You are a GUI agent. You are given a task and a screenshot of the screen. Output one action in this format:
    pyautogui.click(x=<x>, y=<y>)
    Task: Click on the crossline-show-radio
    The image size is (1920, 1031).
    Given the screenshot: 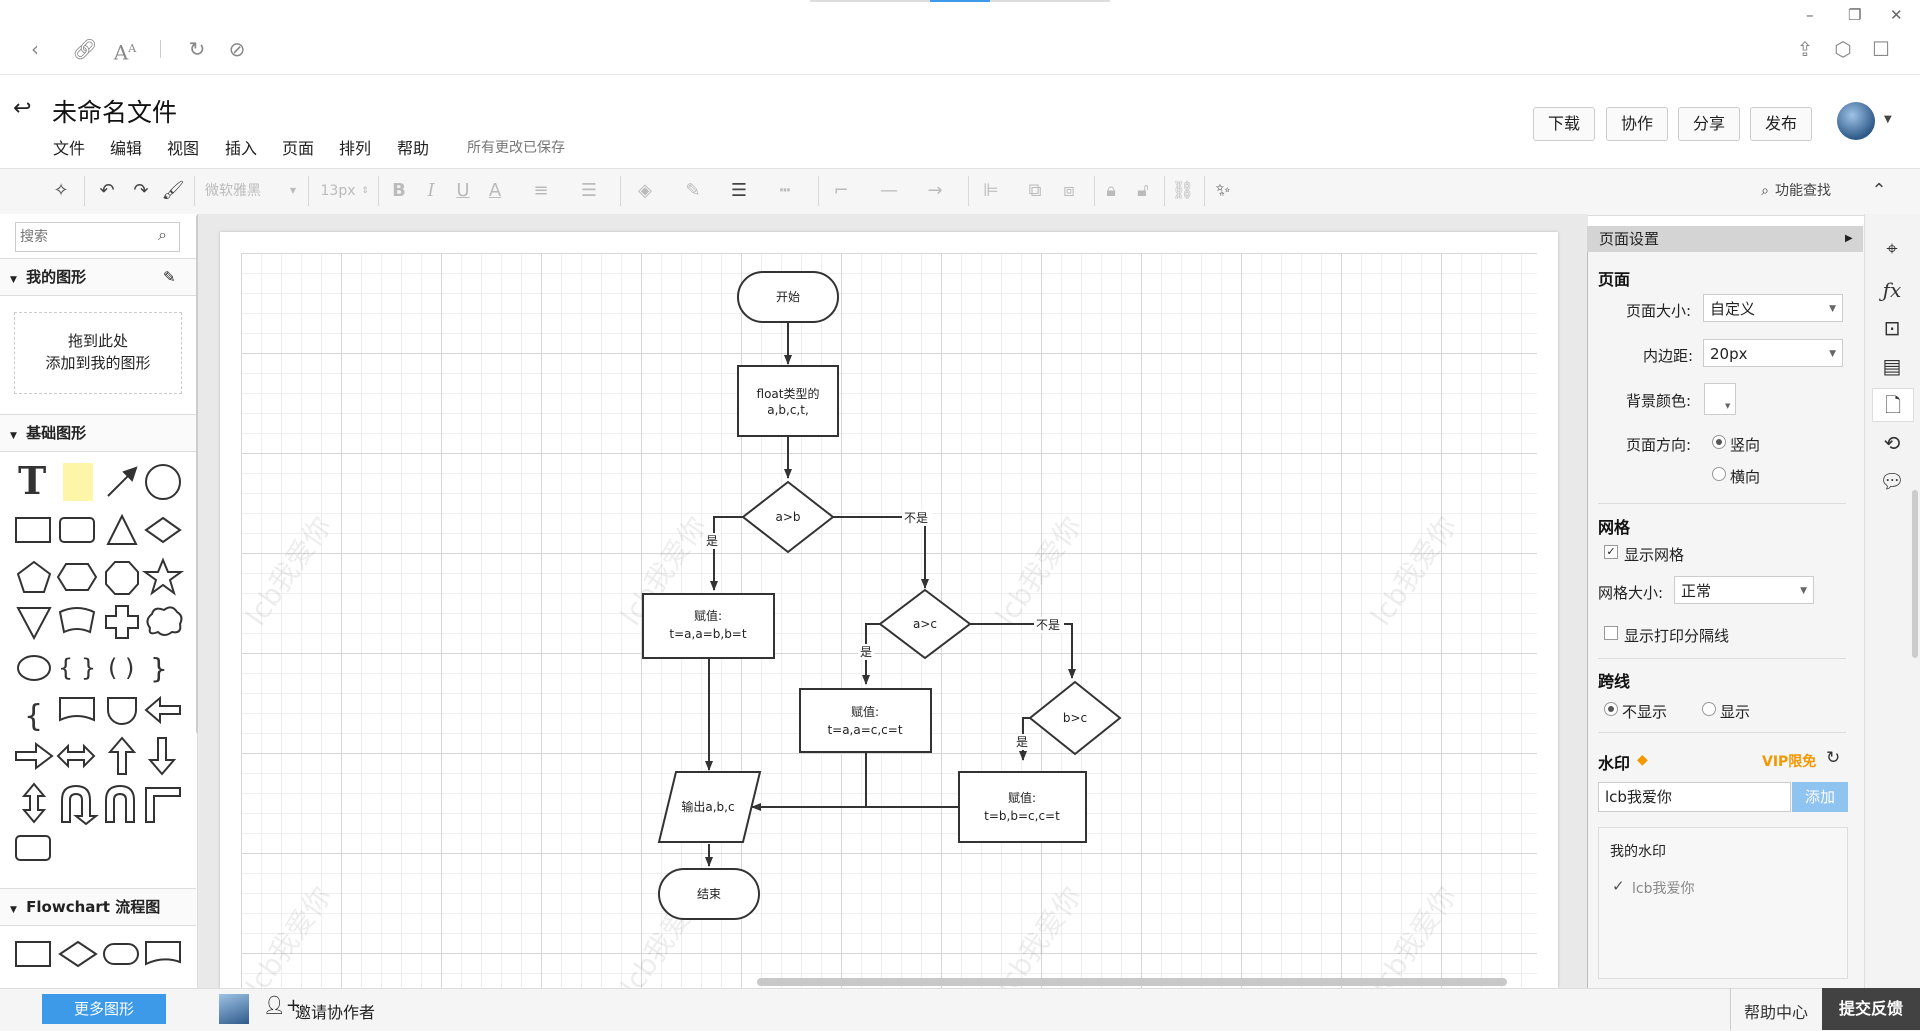 What is the action you would take?
    pyautogui.click(x=1709, y=709)
    